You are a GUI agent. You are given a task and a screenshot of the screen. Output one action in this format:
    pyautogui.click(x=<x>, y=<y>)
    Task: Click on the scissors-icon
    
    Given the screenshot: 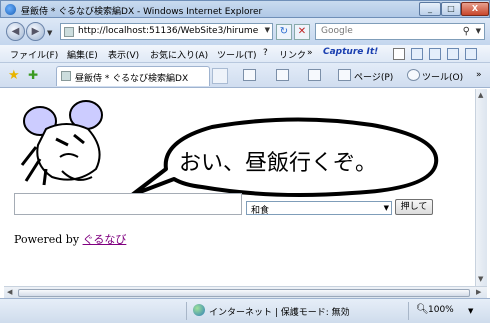 What is the action you would take?
    pyautogui.click(x=399, y=54)
    